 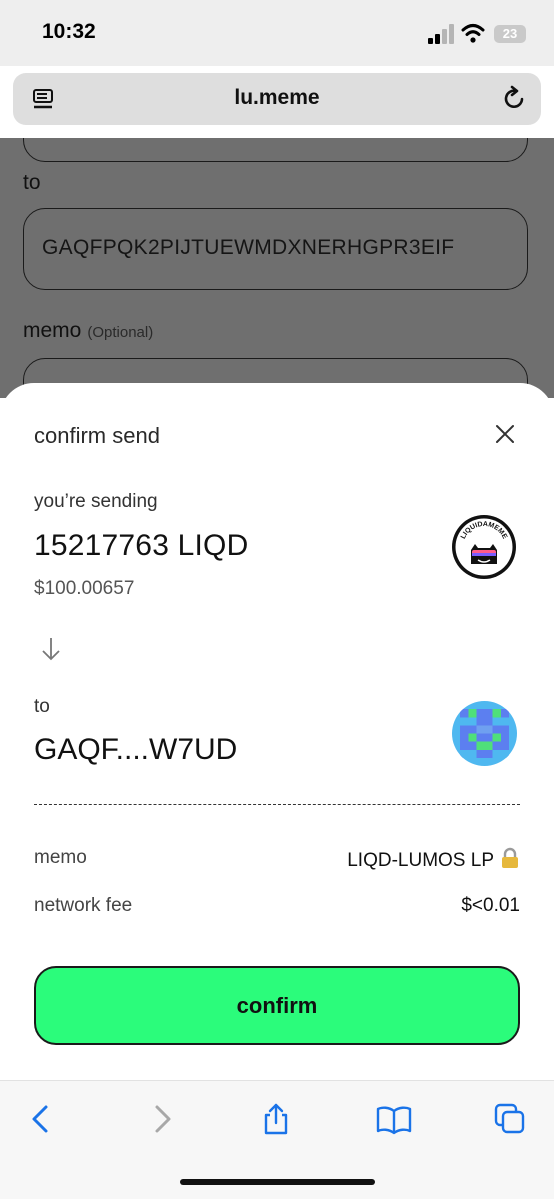 I want to click on send-amount: 15217763 LIQD, so click(x=141, y=545).